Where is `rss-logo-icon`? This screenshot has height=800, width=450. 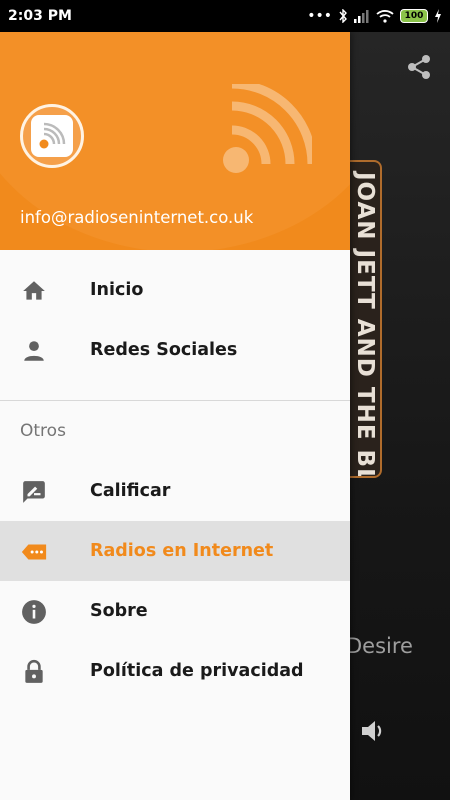
rss-logo-icon is located at coordinates (52, 136).